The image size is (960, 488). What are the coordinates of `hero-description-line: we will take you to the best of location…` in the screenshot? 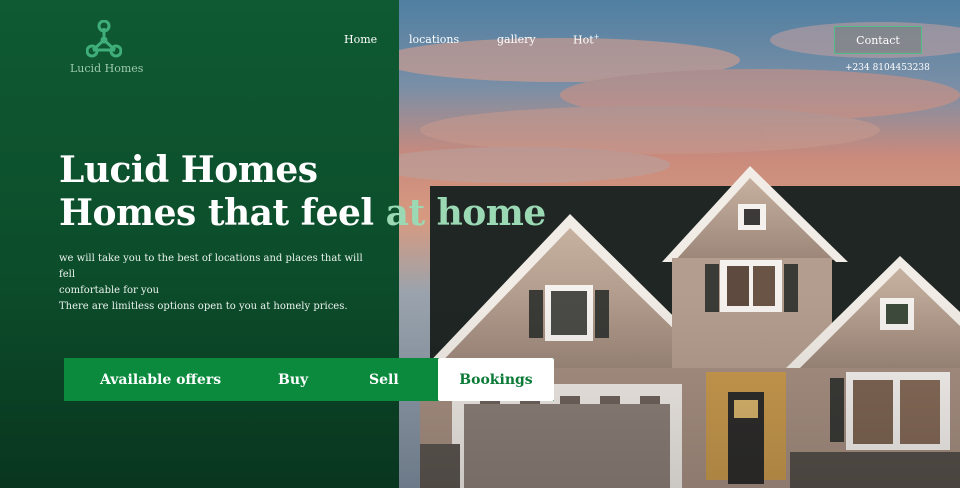 It's located at (211, 266).